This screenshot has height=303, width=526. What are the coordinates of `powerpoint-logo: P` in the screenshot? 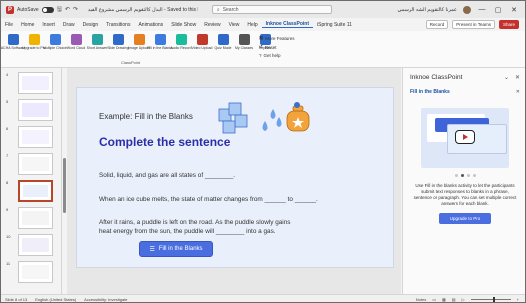 It's located at (10, 9).